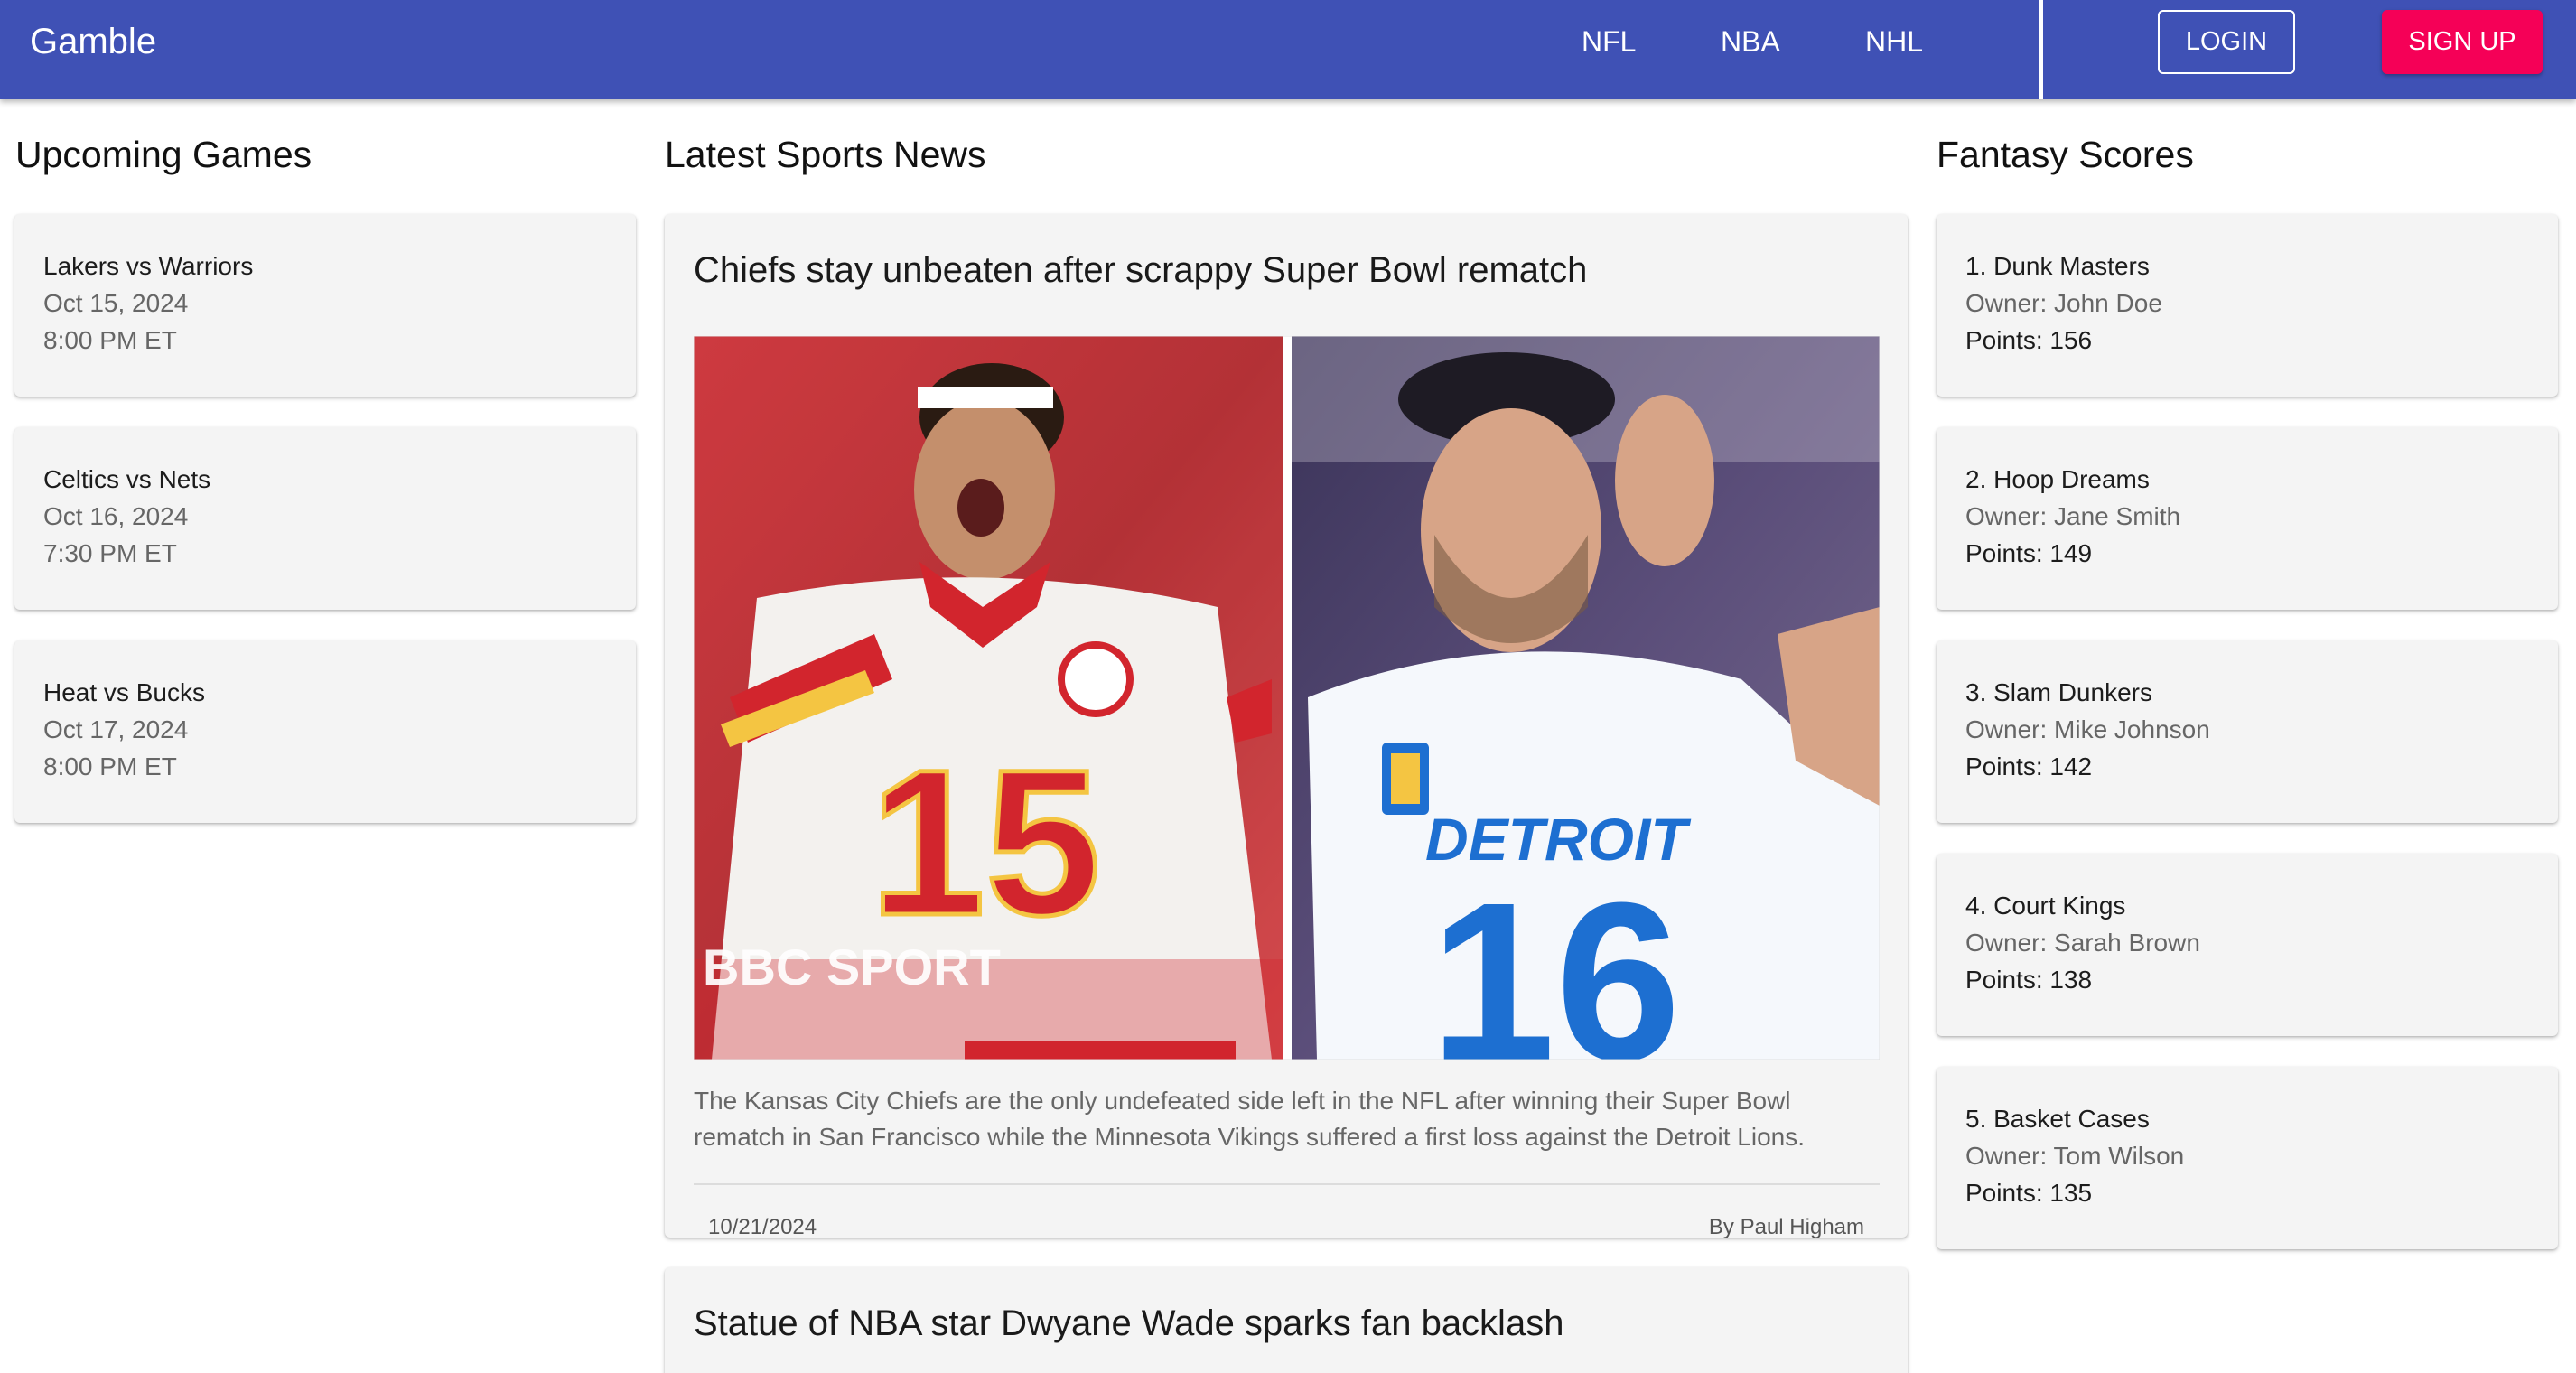 Image resolution: width=2576 pixels, height=1373 pixels. What do you see at coordinates (2063, 303) in the screenshot?
I see `team-owner: Owner: John Doe` at bounding box center [2063, 303].